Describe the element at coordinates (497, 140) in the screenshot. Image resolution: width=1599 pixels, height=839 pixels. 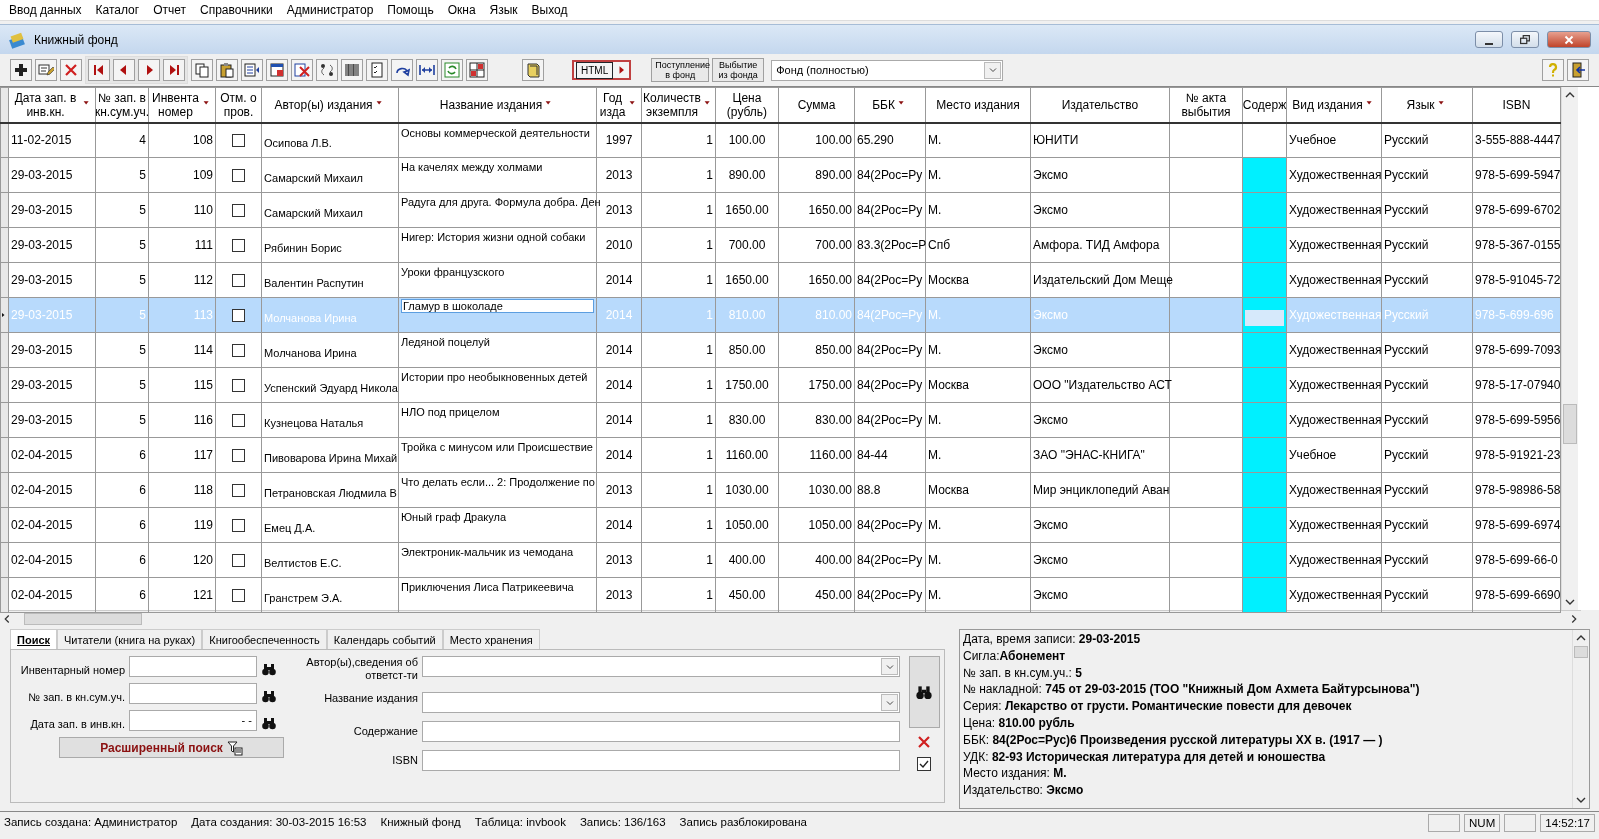
I see `table-cell: Основы коммерческой деятельности` at that location.